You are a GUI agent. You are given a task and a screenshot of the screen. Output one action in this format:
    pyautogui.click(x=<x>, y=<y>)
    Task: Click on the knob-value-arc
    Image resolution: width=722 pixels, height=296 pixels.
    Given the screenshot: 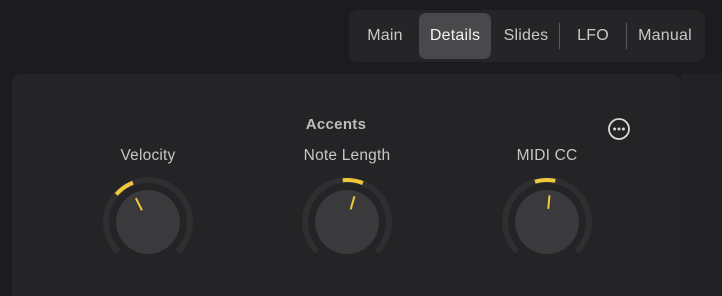 What is the action you would take?
    pyautogui.click(x=545, y=181)
    